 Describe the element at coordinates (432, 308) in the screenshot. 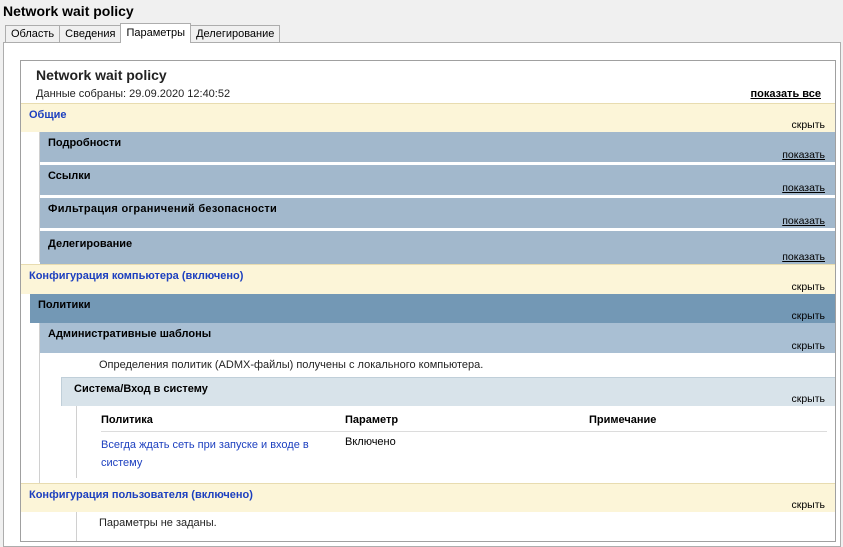

I see `section-policies: Политики скрыть` at that location.